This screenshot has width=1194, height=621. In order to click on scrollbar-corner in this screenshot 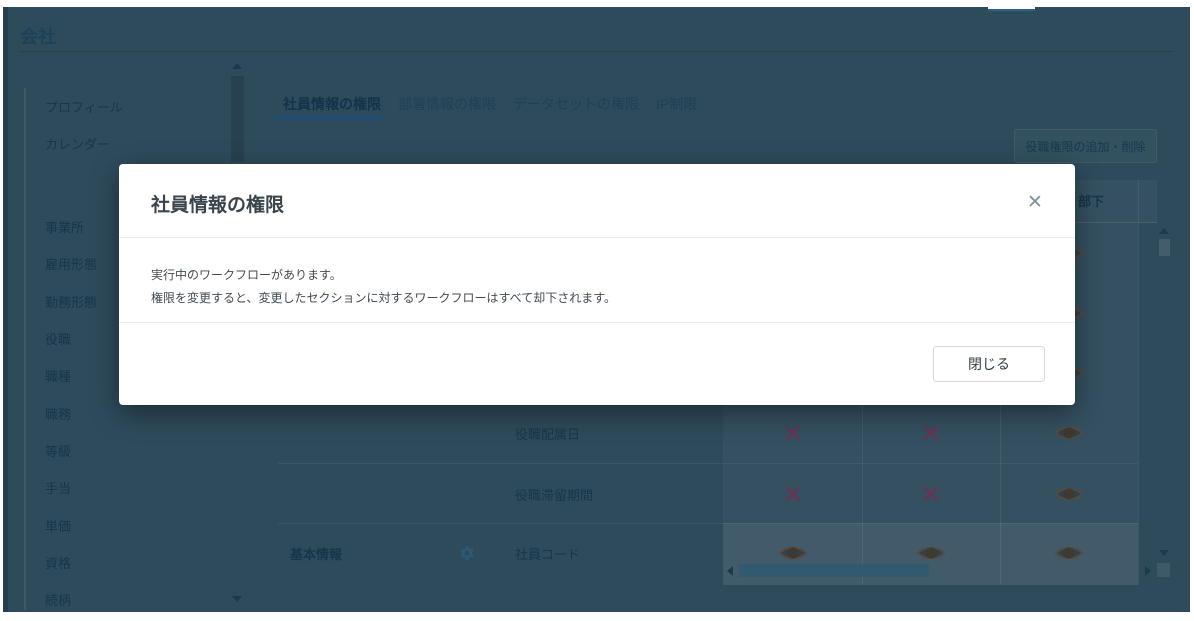, I will do `click(1163, 570)`.